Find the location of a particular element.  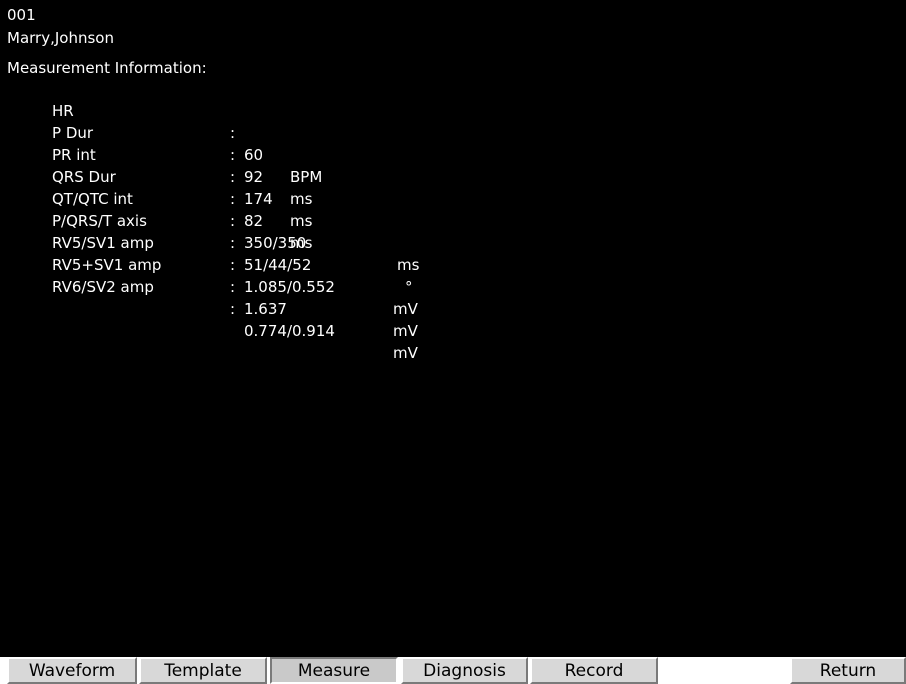

measurement-label: P Dur is located at coordinates (73, 133).